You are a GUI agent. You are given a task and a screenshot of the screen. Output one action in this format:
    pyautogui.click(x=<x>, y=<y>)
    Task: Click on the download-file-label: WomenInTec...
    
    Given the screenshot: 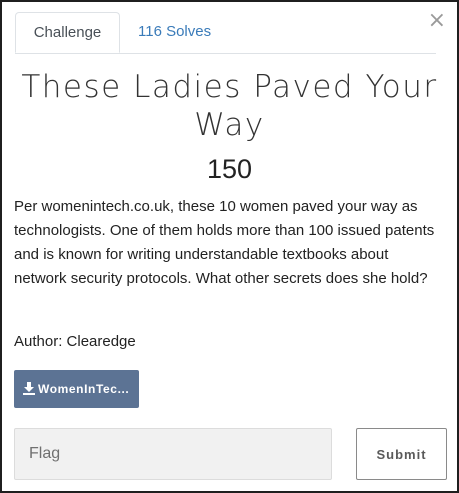 What is the action you would take?
    pyautogui.click(x=84, y=389)
    